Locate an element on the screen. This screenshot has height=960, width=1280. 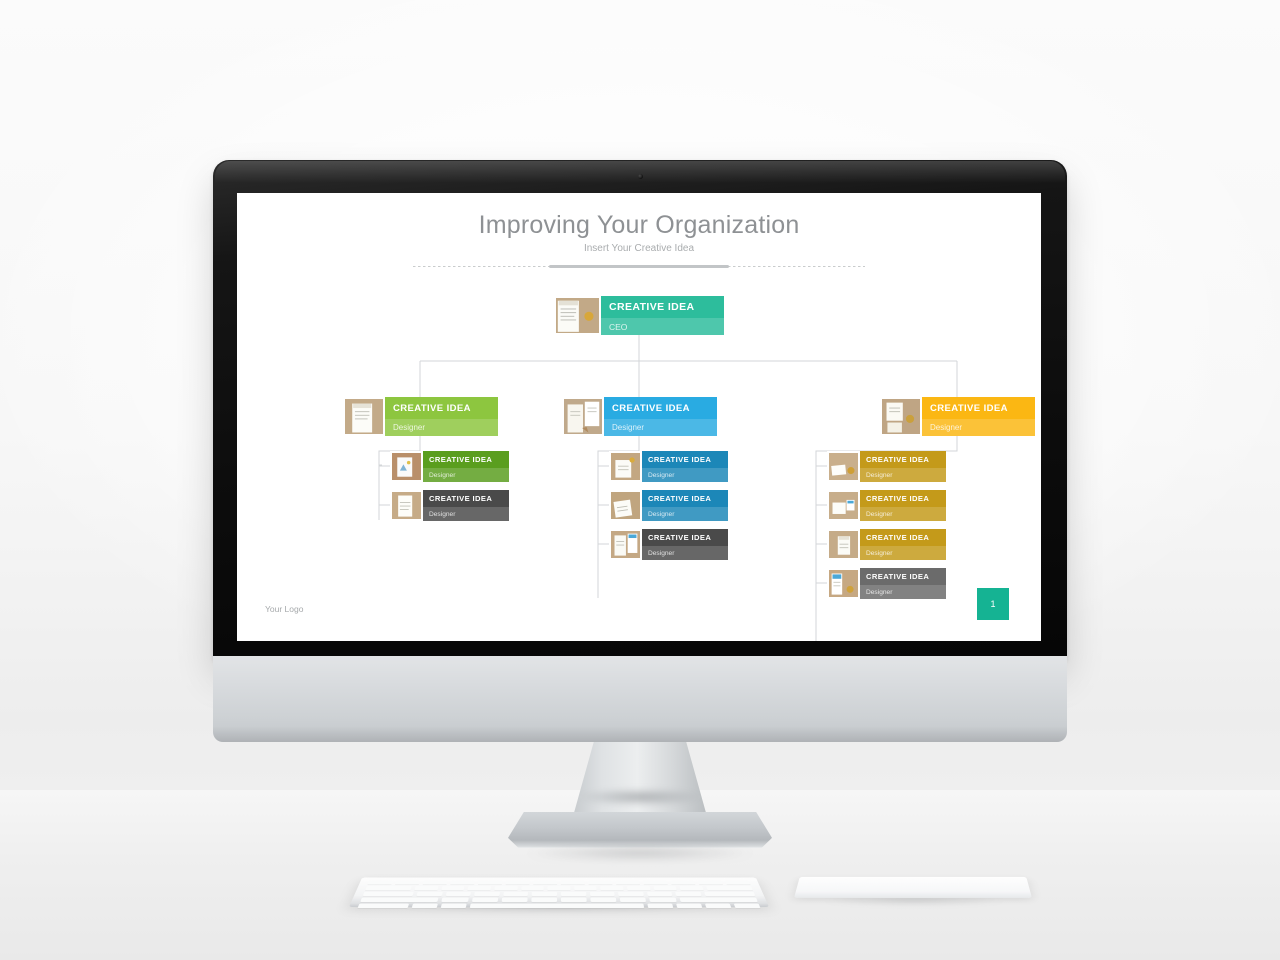
org-node-green-child-1: CREATIVE IDEA Designer is located at coordinates (449, 466).